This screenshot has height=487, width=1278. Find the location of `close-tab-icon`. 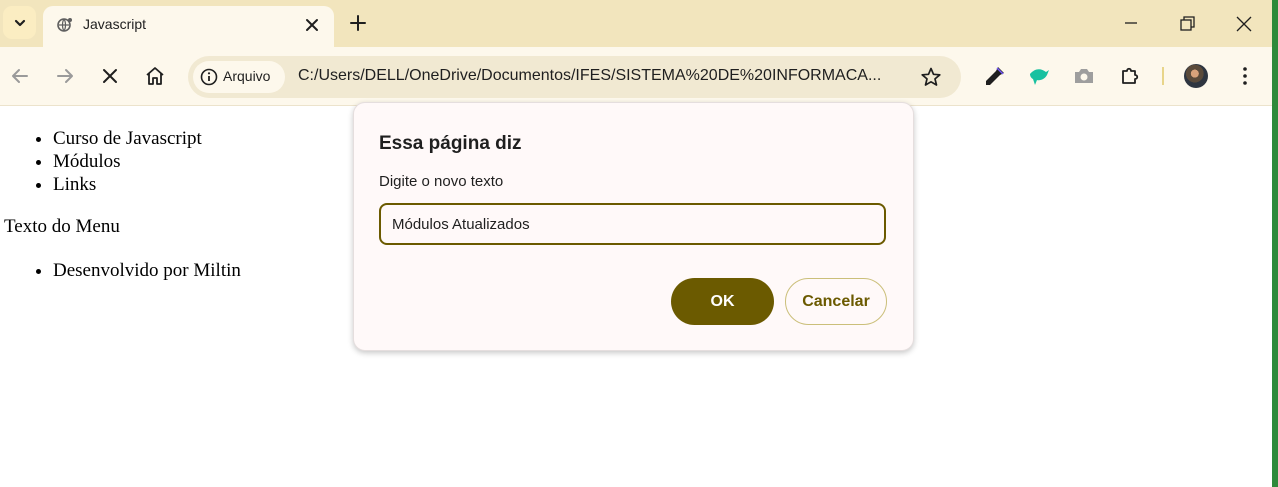

close-tab-icon is located at coordinates (312, 25).